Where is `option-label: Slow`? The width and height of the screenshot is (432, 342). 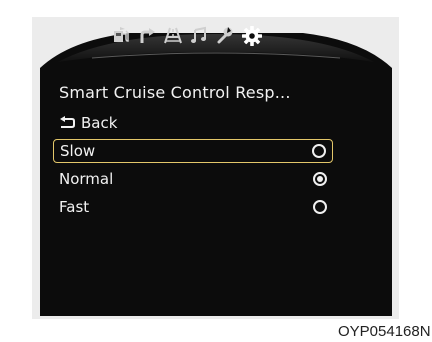
option-label: Slow is located at coordinates (78, 151).